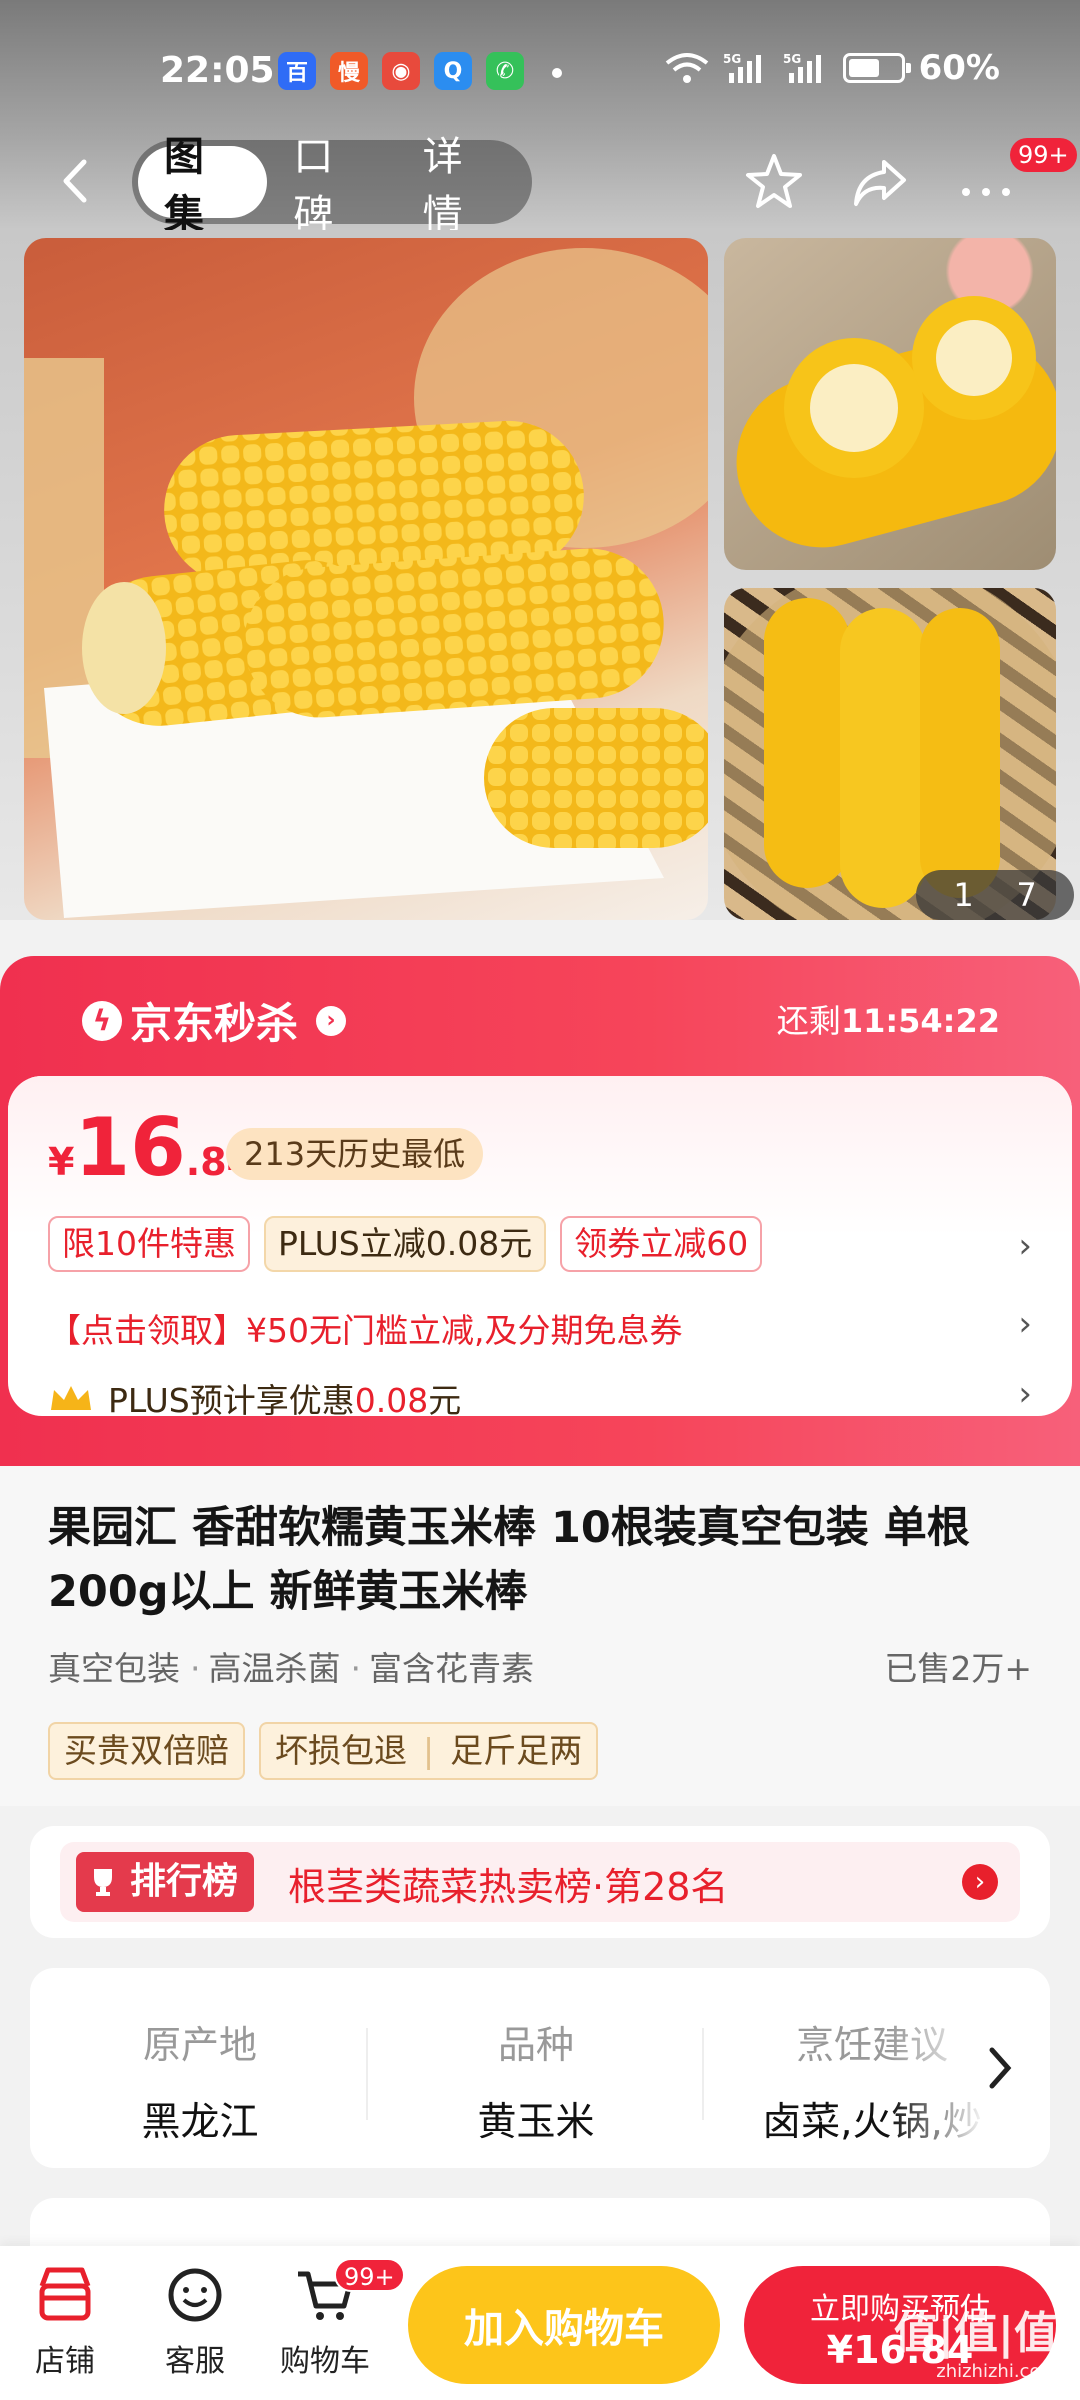 This screenshot has height=2400, width=1080. Describe the element at coordinates (986, 182) in the screenshot. I see `more-options-icon` at that location.